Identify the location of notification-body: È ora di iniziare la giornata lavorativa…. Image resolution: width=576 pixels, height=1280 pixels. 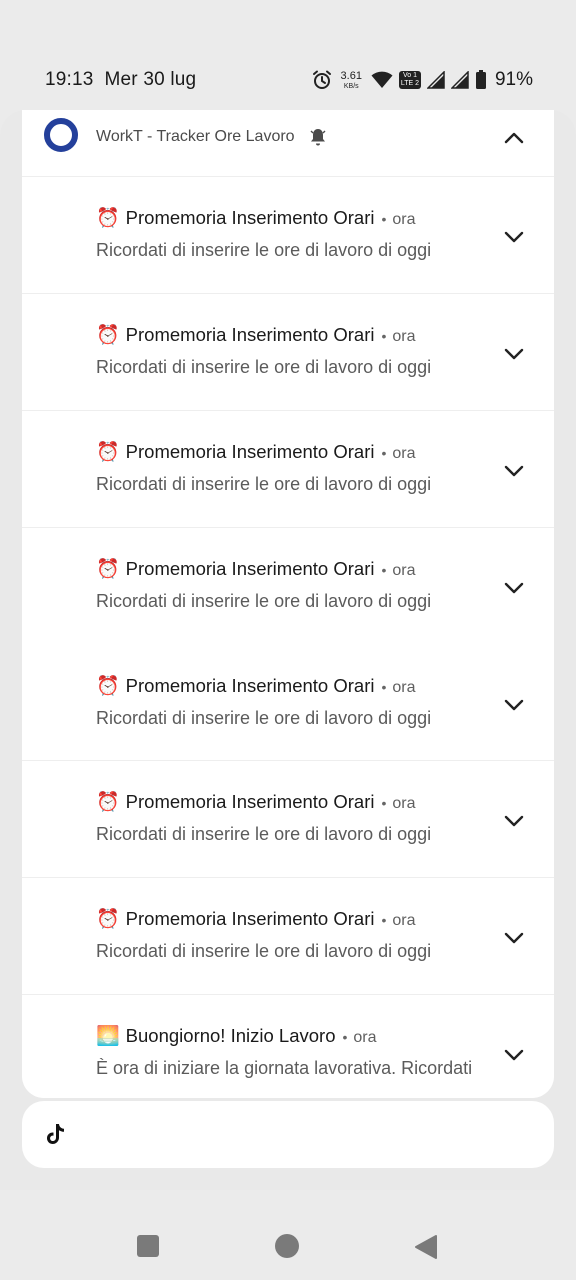
(284, 1068).